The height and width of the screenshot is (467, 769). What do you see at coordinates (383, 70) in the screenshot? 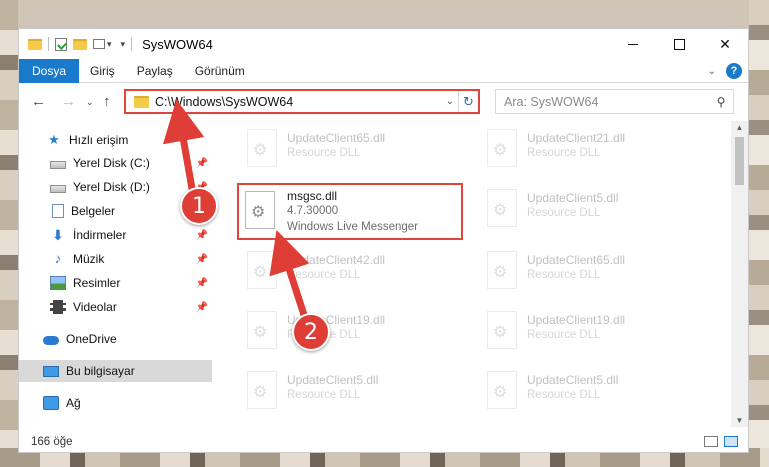
I see `ribbon-tabs: Dosya Giriş Paylaş Görünüm ⌄ ?` at bounding box center [383, 70].